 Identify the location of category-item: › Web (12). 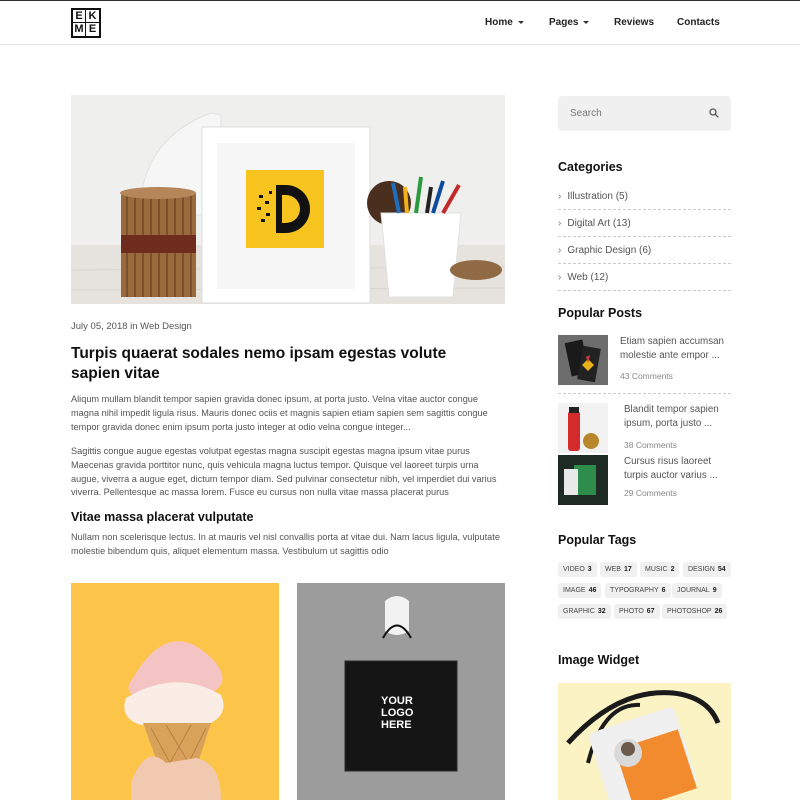
(644, 277).